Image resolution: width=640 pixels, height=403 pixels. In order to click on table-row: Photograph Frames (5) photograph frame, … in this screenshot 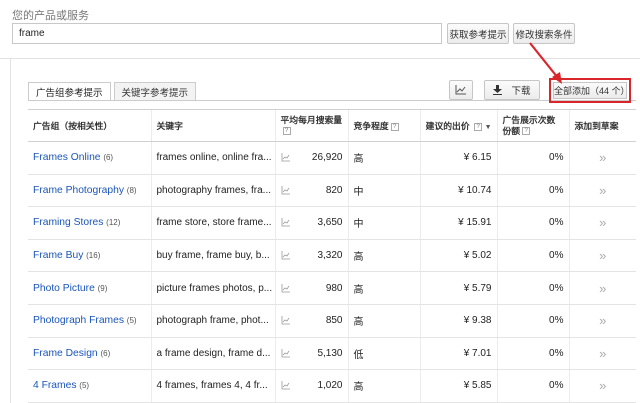, I will do `click(332, 321)`.